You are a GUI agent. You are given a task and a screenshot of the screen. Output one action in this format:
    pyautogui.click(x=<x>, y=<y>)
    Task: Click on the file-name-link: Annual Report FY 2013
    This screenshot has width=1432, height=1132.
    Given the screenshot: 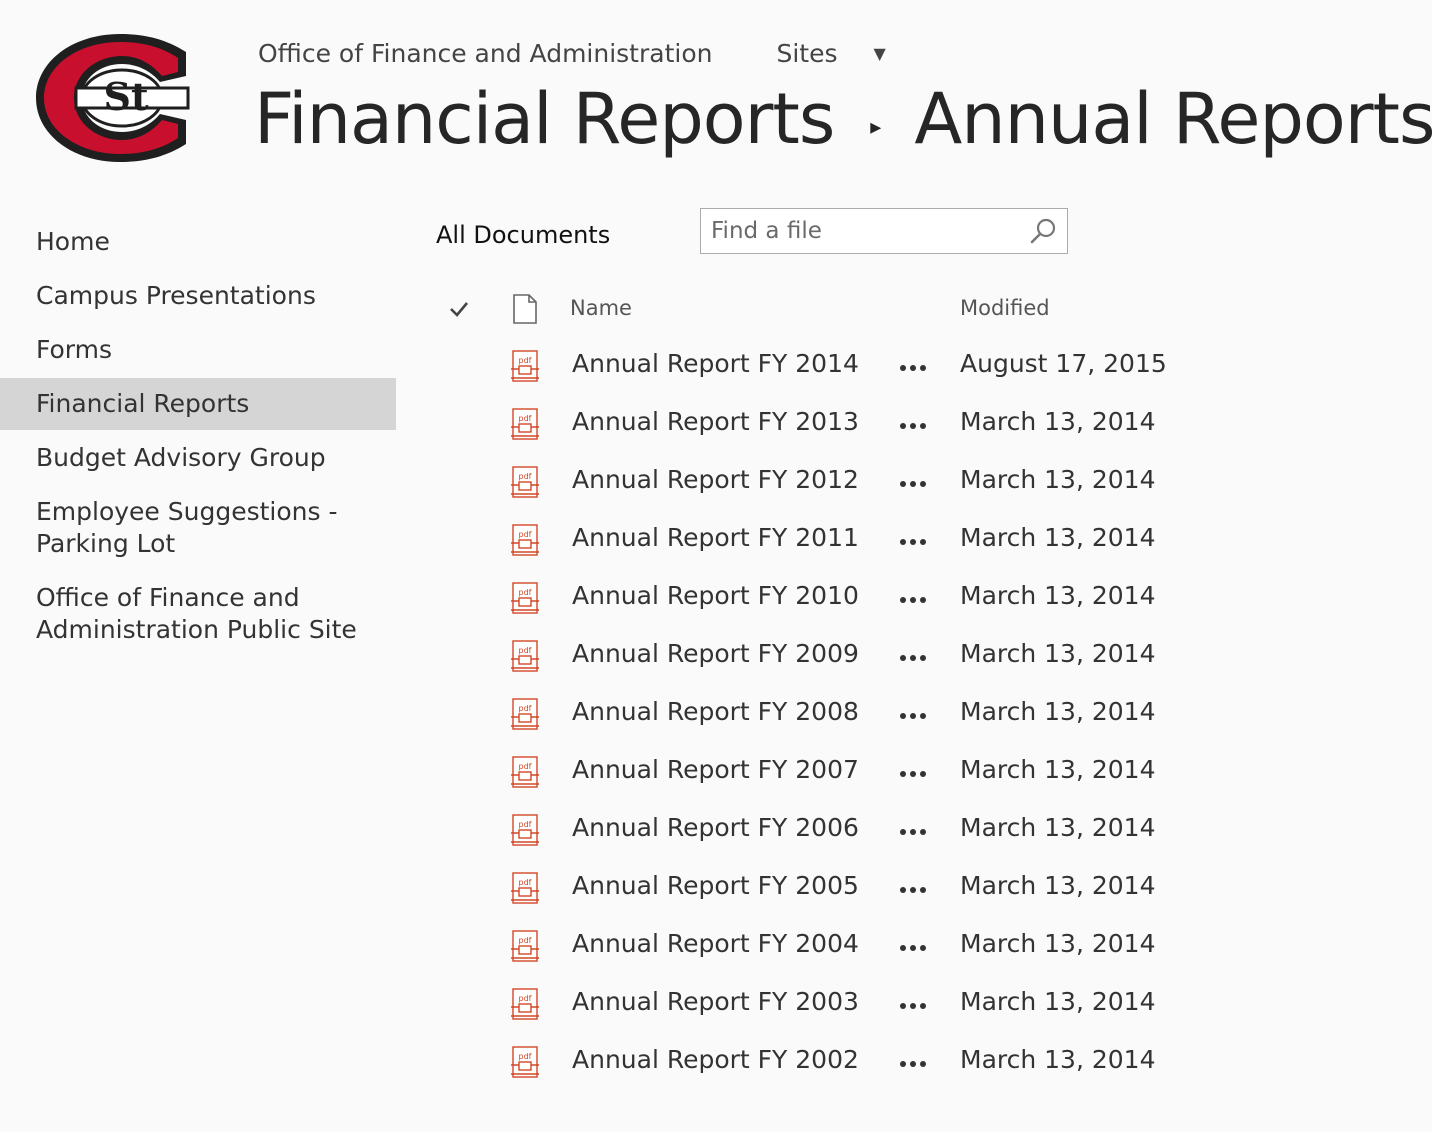 What is the action you would take?
    pyautogui.click(x=715, y=422)
    